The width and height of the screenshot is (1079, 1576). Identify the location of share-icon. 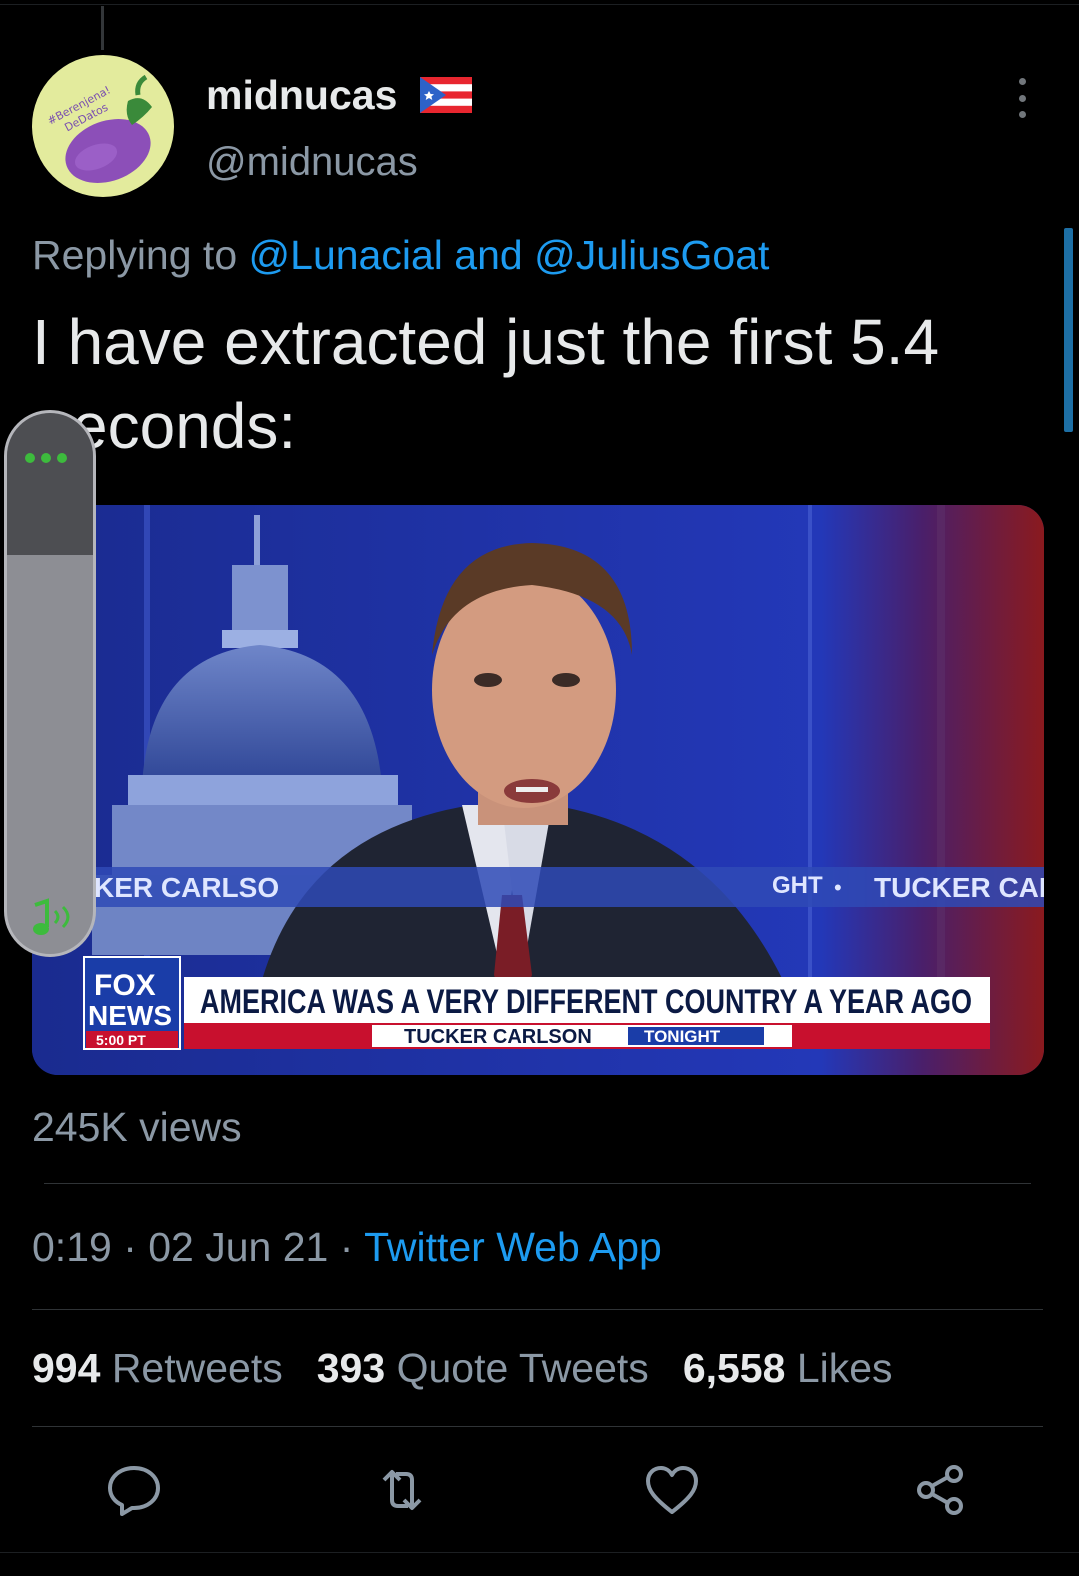
(940, 1490).